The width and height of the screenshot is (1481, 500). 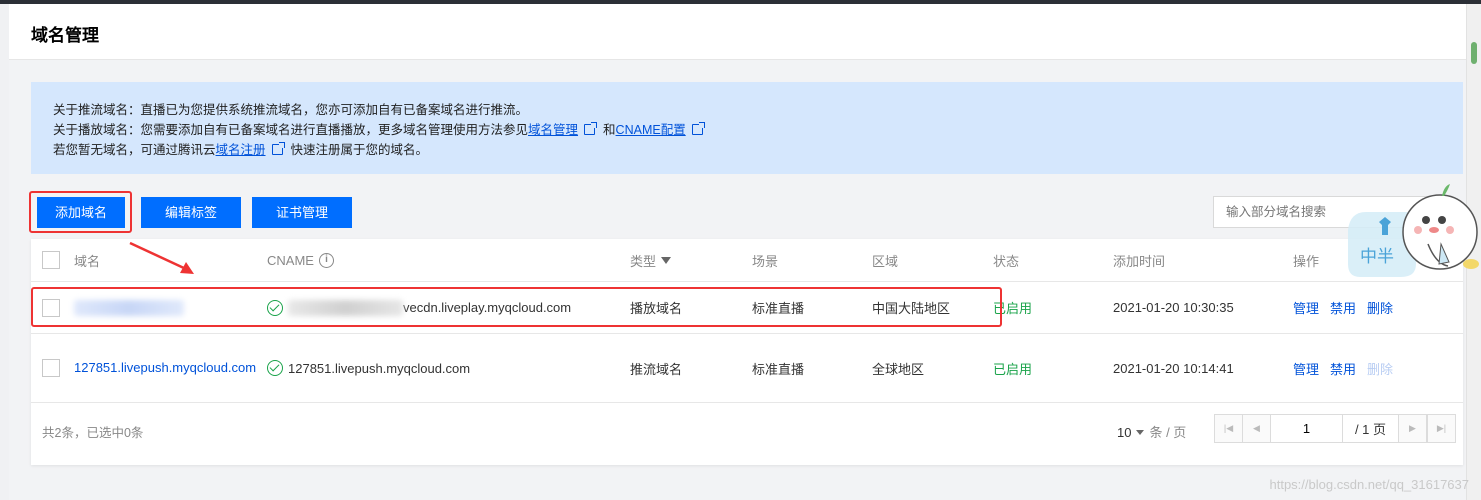 What do you see at coordinates (87, 261) in the screenshot?
I see `column-header-domain: 域名` at bounding box center [87, 261].